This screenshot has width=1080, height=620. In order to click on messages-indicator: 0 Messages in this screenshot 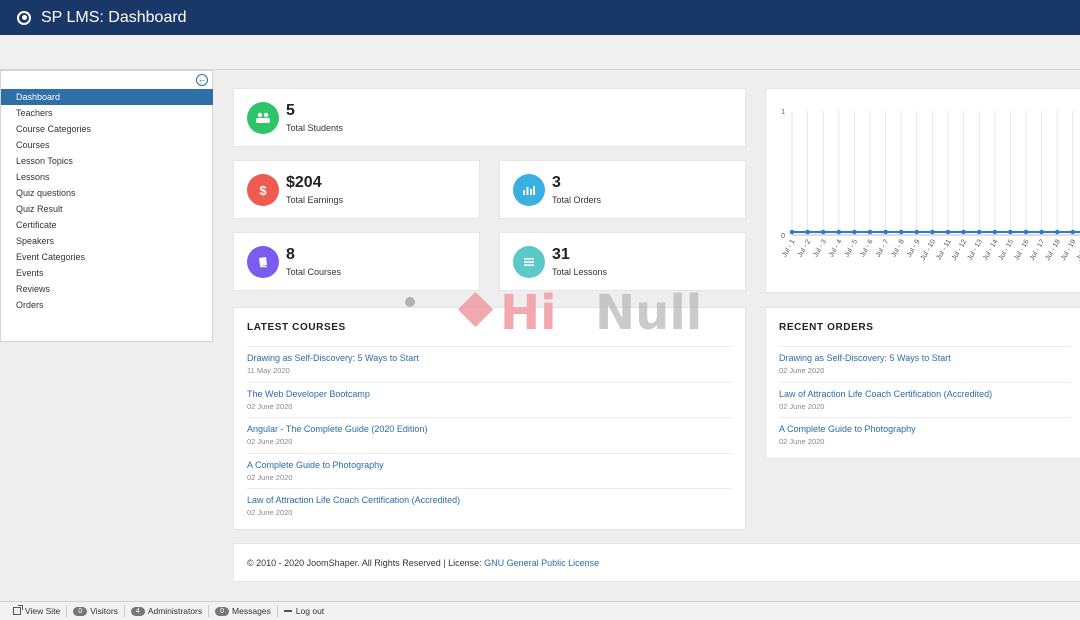, I will do `click(243, 611)`.